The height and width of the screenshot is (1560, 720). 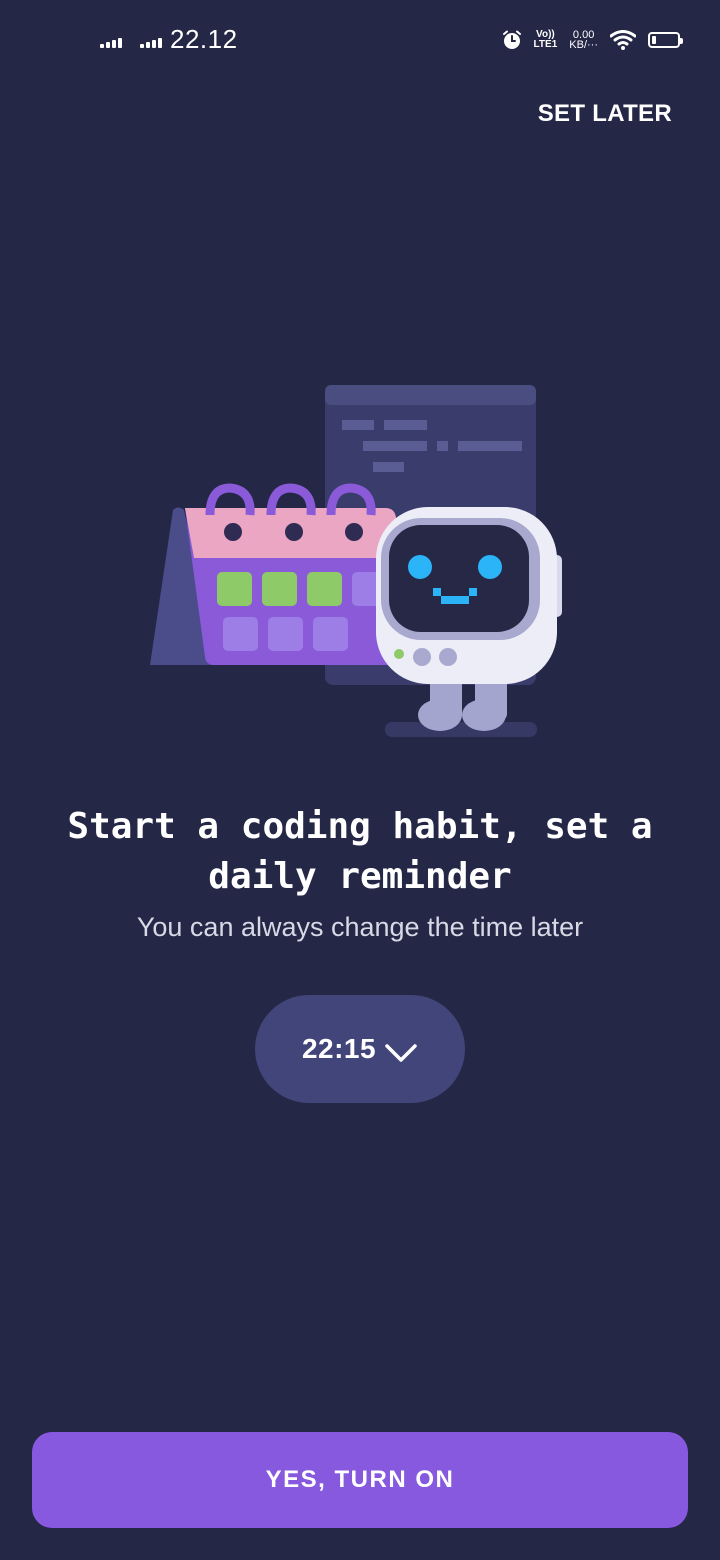 I want to click on battery-icon, so click(x=665, y=40).